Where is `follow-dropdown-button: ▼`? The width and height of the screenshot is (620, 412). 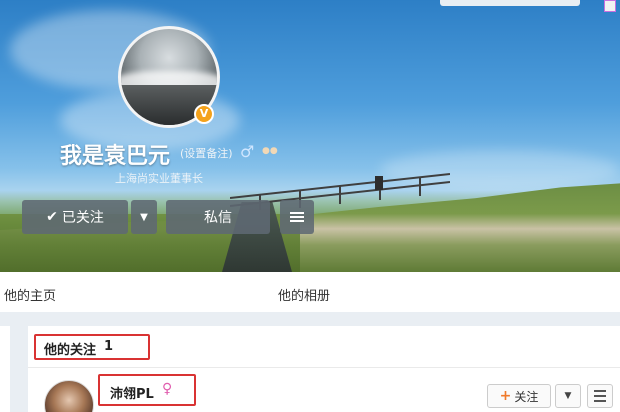 follow-dropdown-button: ▼ is located at coordinates (144, 217).